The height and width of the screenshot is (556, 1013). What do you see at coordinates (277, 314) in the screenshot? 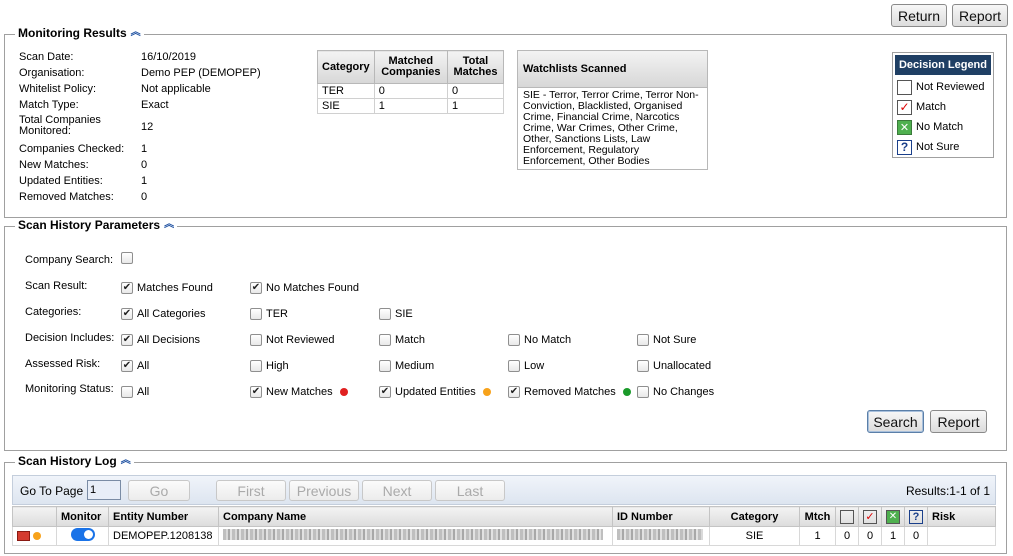
I see `checkbox-label: TER` at bounding box center [277, 314].